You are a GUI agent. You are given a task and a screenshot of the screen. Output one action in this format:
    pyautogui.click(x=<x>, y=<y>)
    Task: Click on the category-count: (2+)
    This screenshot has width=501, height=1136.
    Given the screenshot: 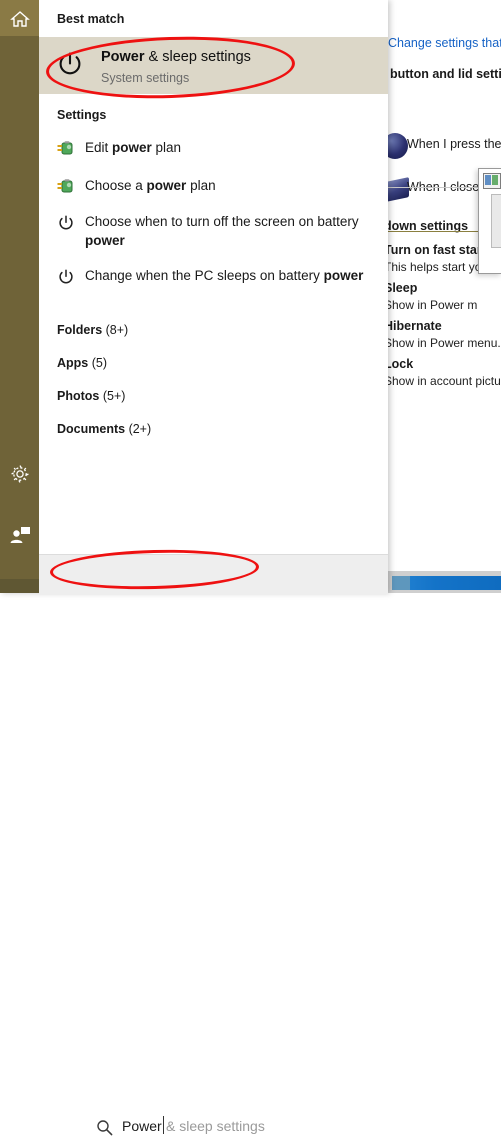 What is the action you would take?
    pyautogui.click(x=140, y=429)
    